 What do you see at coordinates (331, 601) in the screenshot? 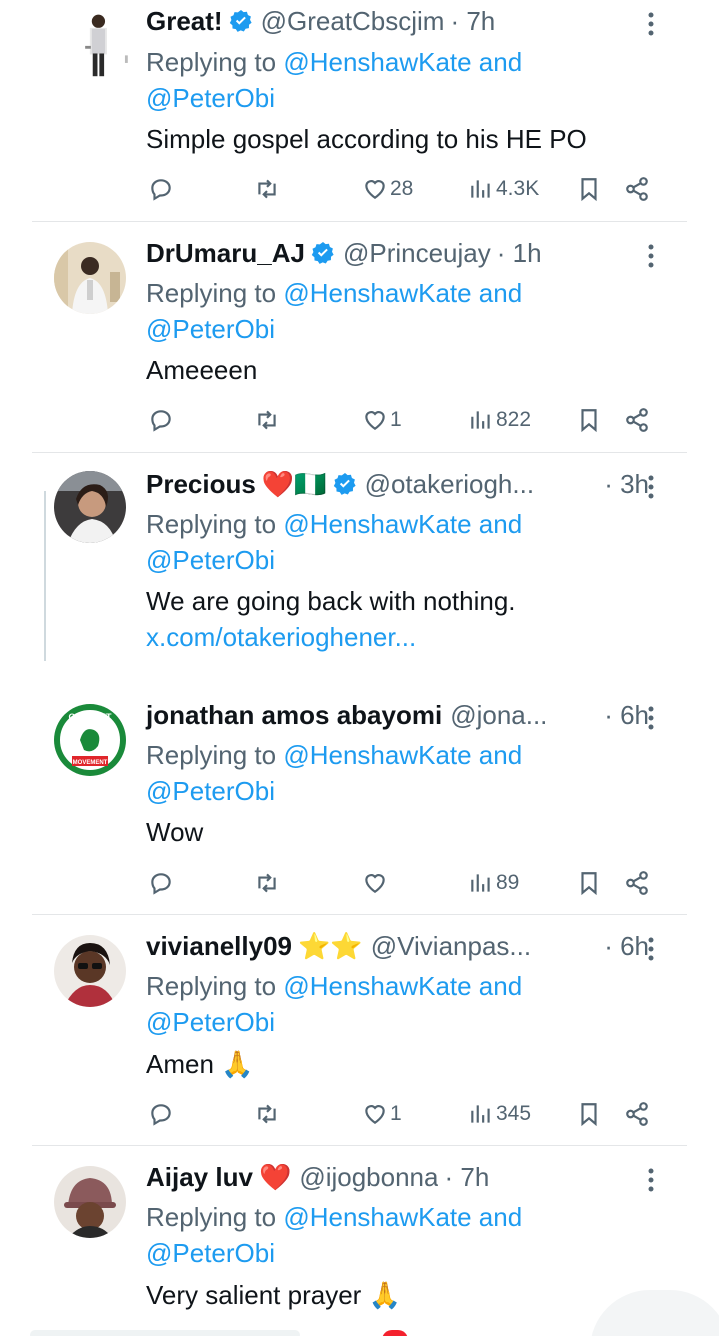
I see `tweet-text: We are going back with nothing.` at bounding box center [331, 601].